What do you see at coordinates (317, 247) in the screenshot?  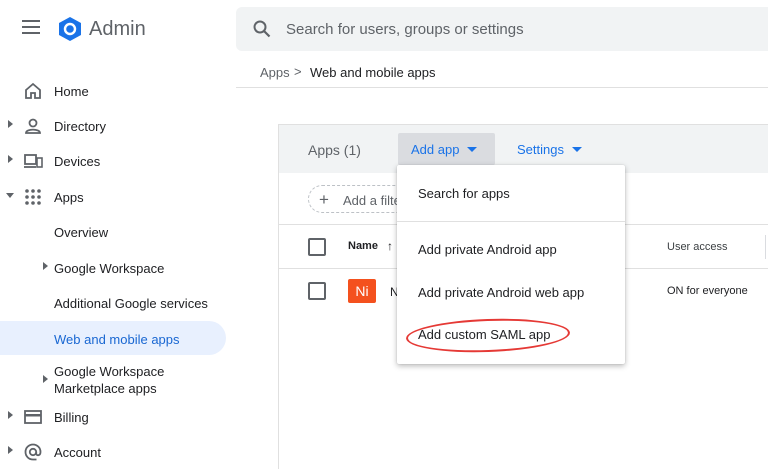 I see `select-all-checkbox` at bounding box center [317, 247].